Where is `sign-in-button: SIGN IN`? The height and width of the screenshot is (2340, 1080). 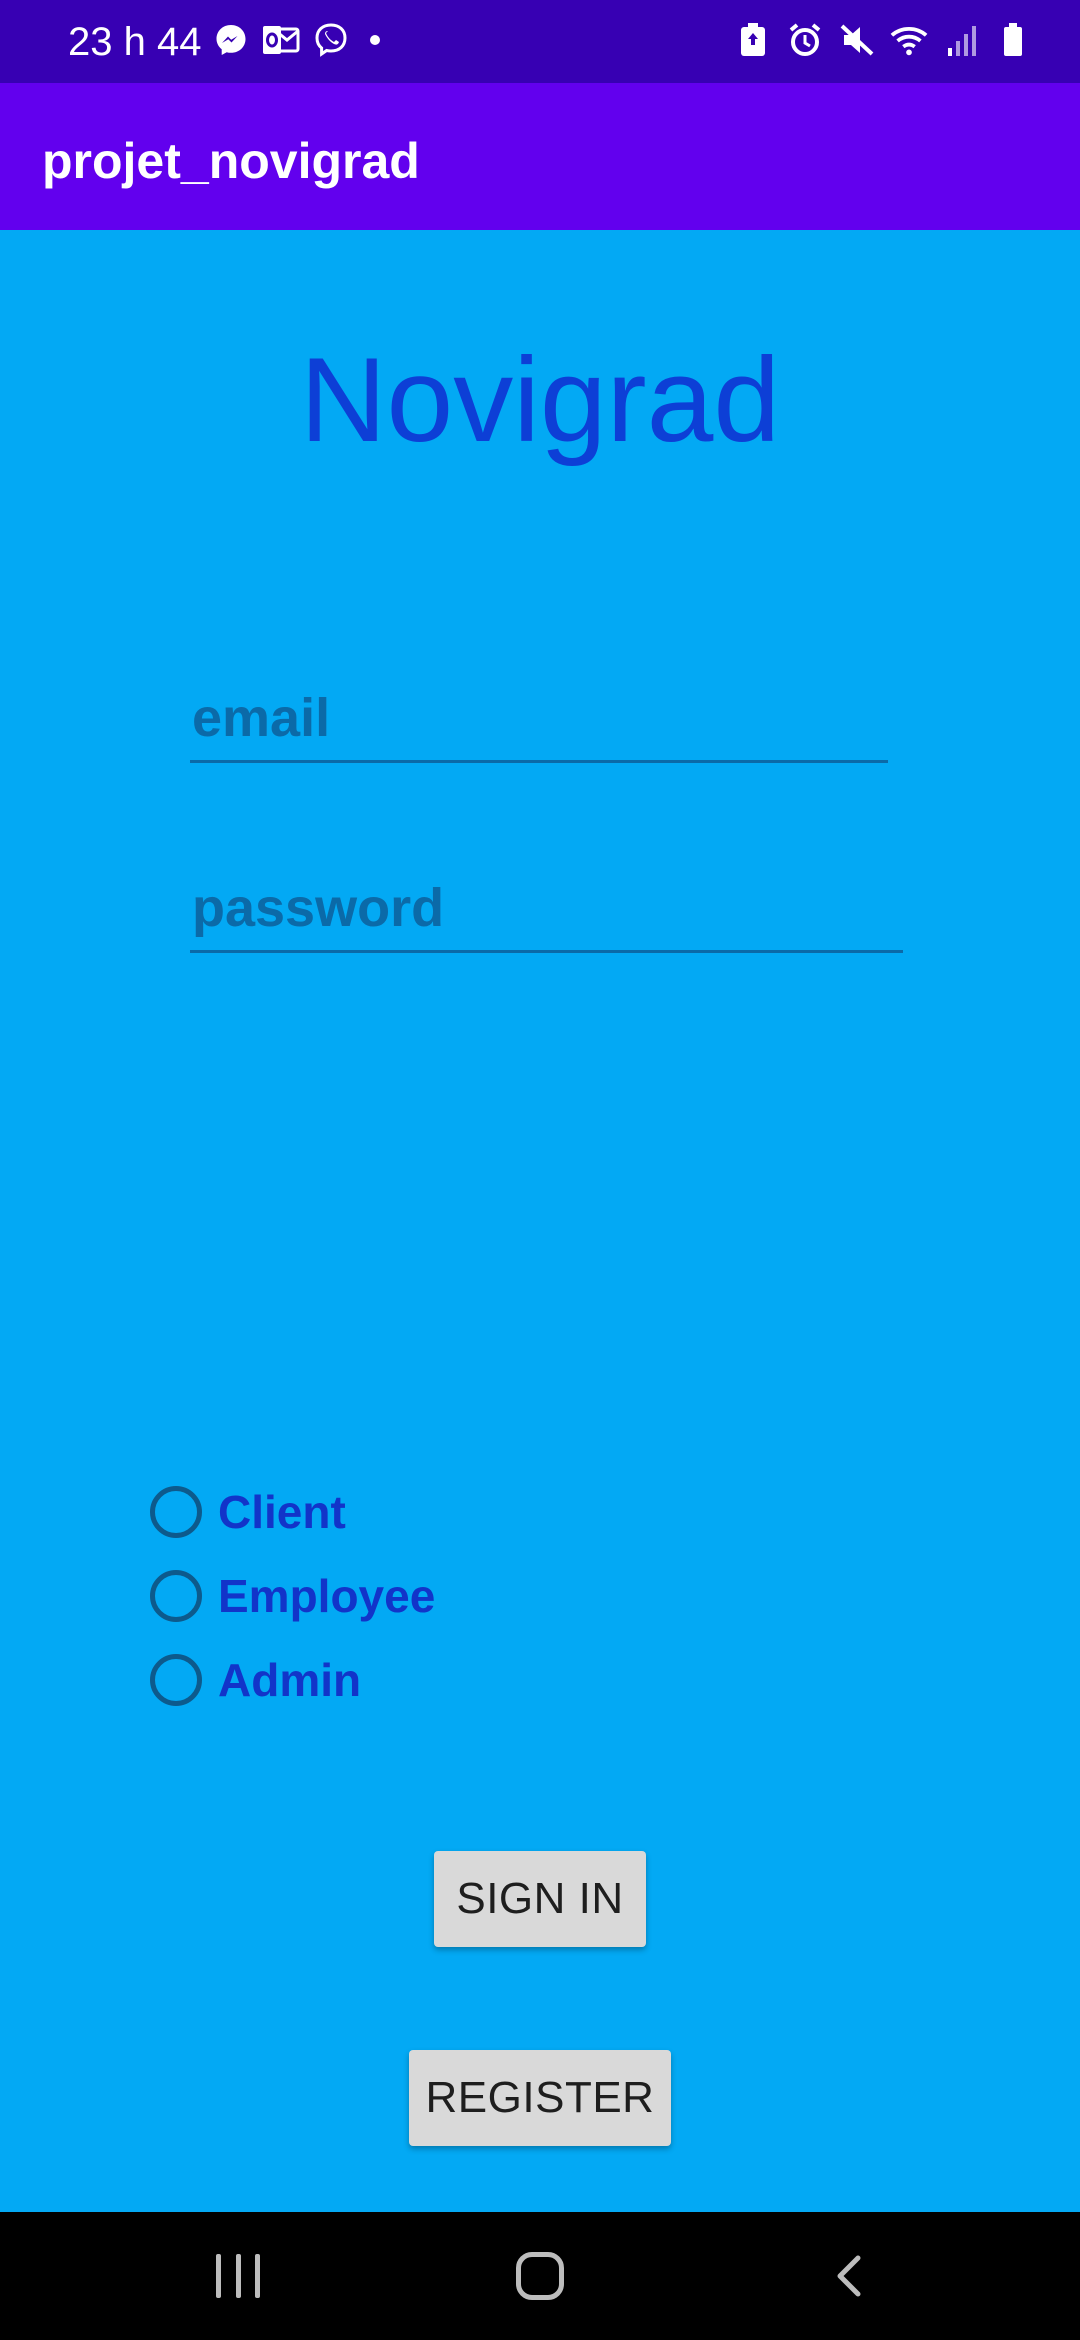 sign-in-button: SIGN IN is located at coordinates (540, 1899).